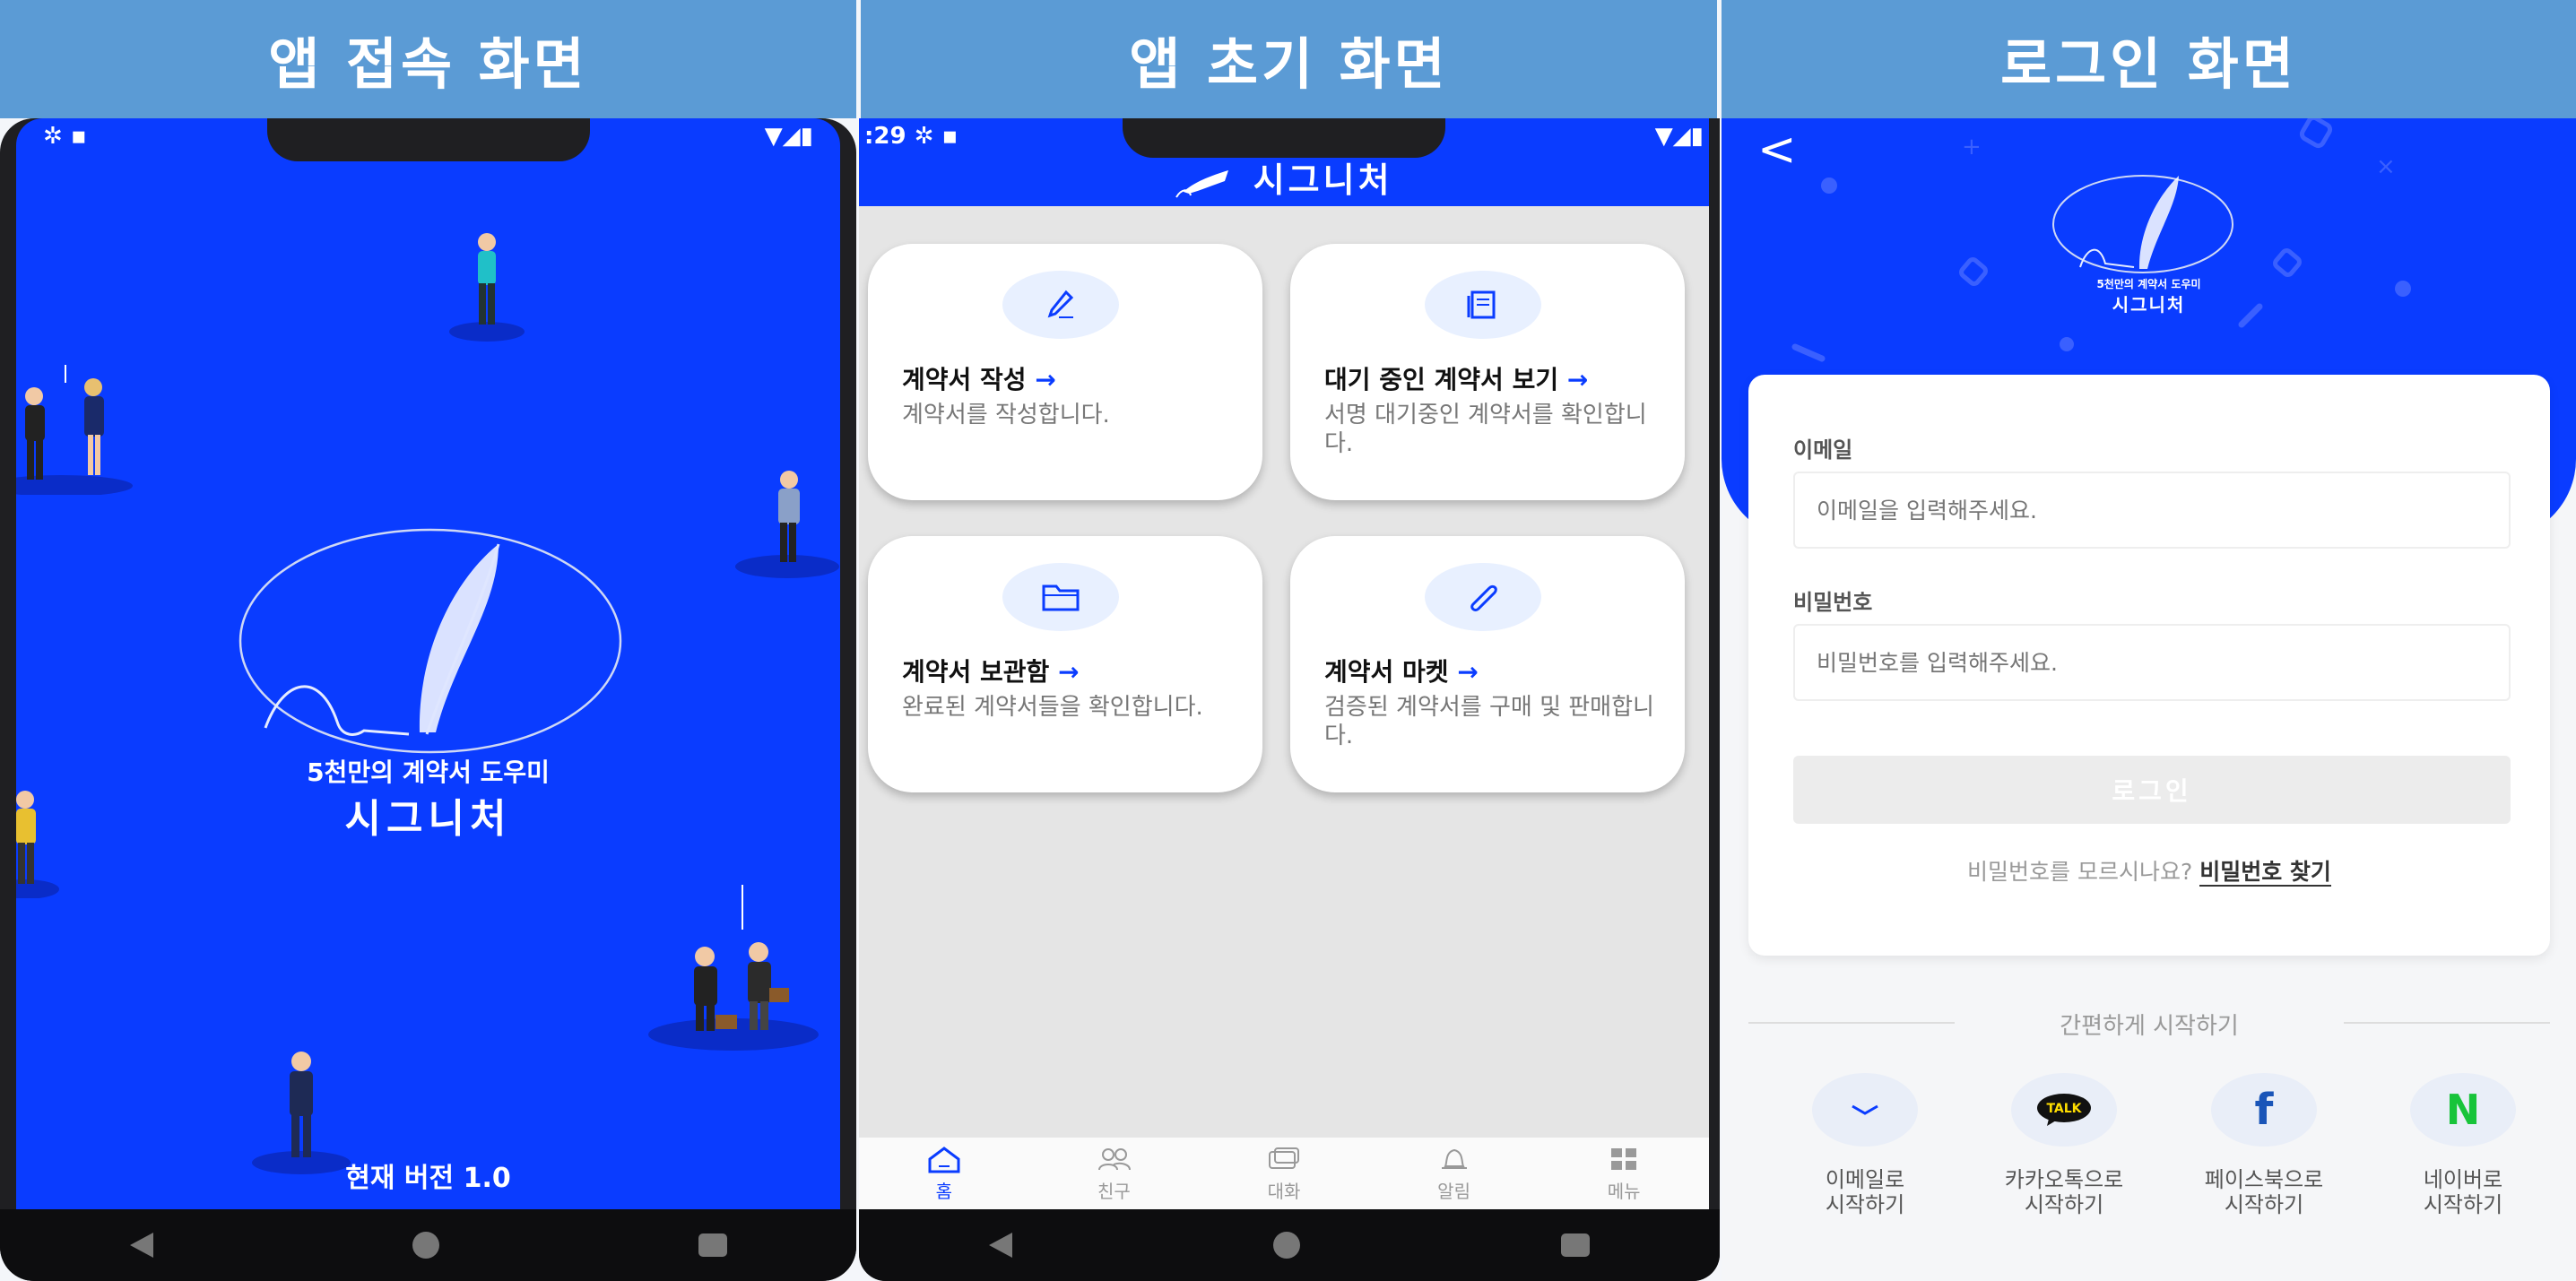 The image size is (2576, 1281). I want to click on login-form-card: 이메일 비밀번호 로그인 비밀번호를 모르시나요? 비밀번호 찾기, so click(2149, 665).